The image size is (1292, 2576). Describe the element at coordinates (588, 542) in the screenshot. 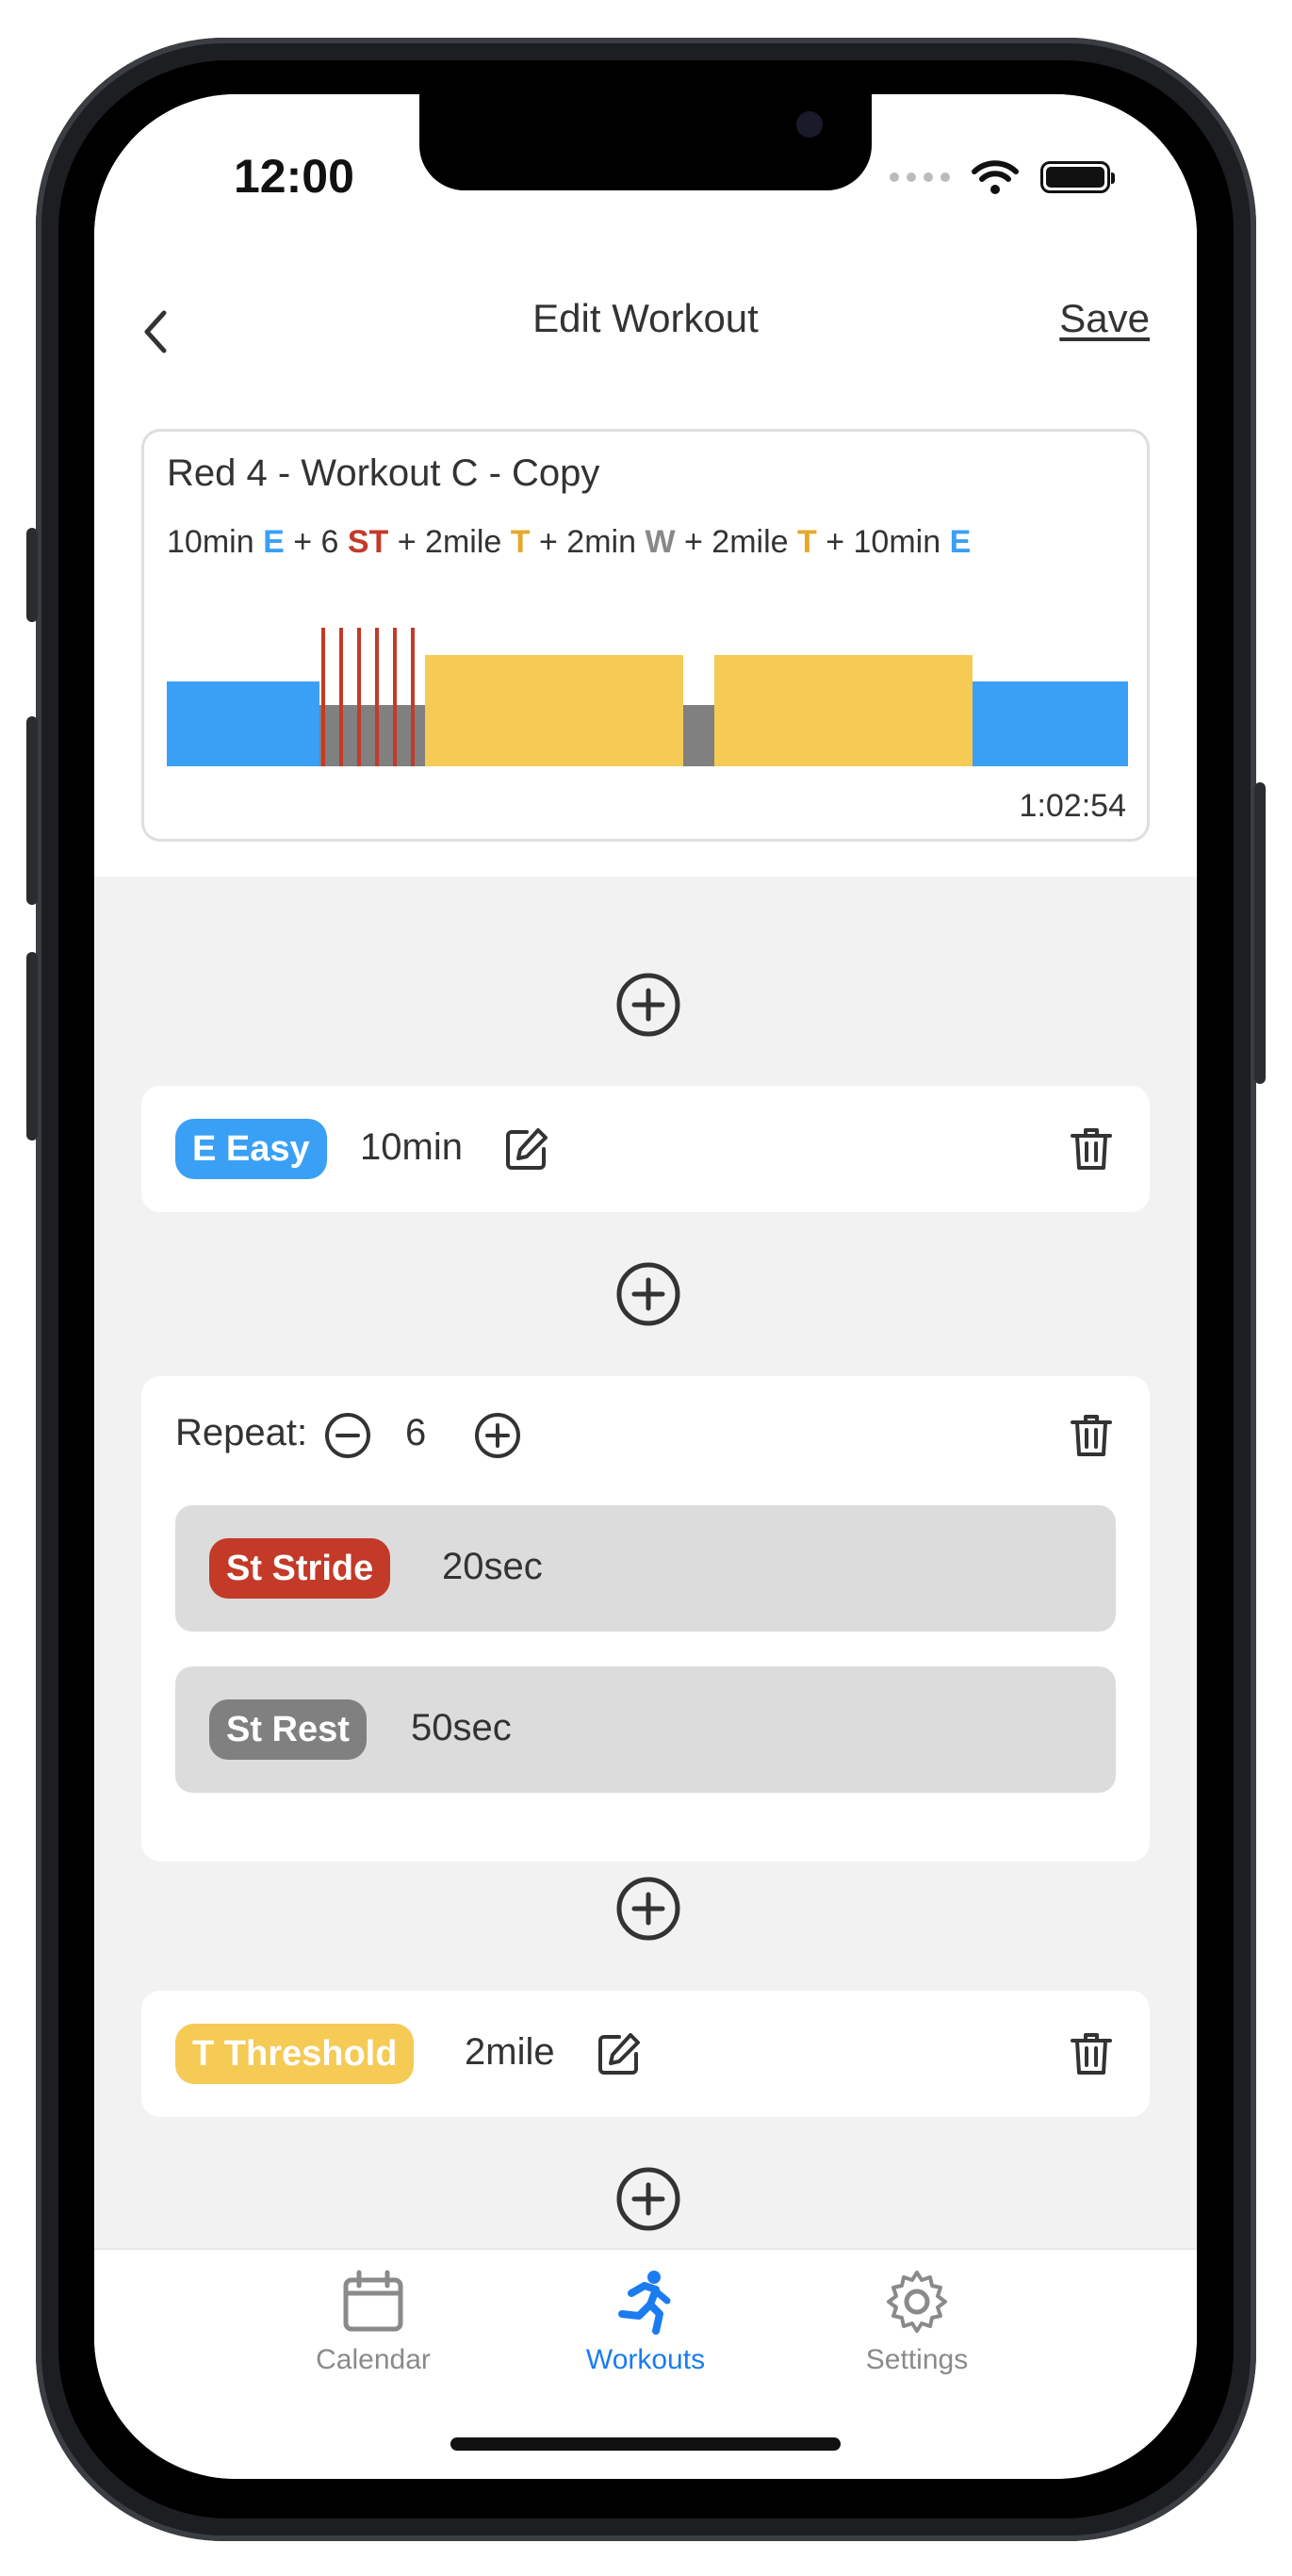

I see `formula-part: + 2min` at that location.